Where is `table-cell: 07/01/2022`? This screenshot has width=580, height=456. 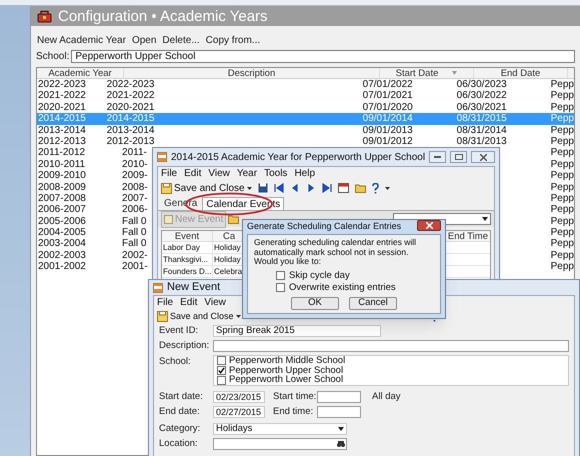 table-cell: 07/01/2022 is located at coordinates (409, 84).